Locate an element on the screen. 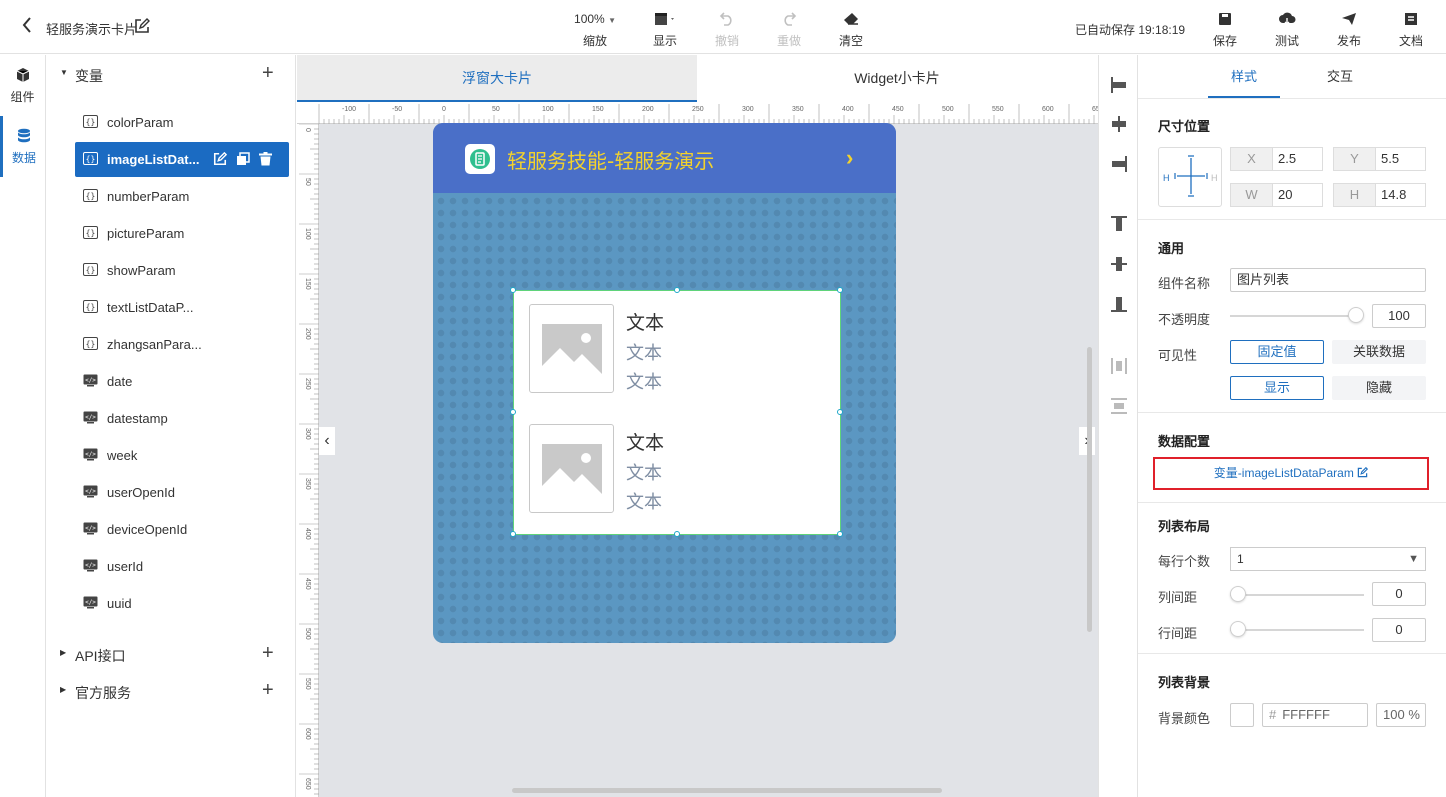 This screenshot has height=797, width=1446. save-button: 保存 is located at coordinates (1225, 29).